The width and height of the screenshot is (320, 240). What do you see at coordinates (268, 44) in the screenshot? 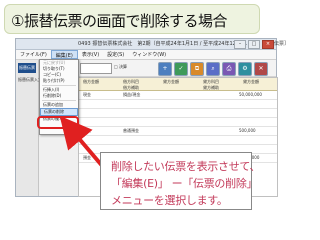
I see `close-button: ×` at bounding box center [268, 44].